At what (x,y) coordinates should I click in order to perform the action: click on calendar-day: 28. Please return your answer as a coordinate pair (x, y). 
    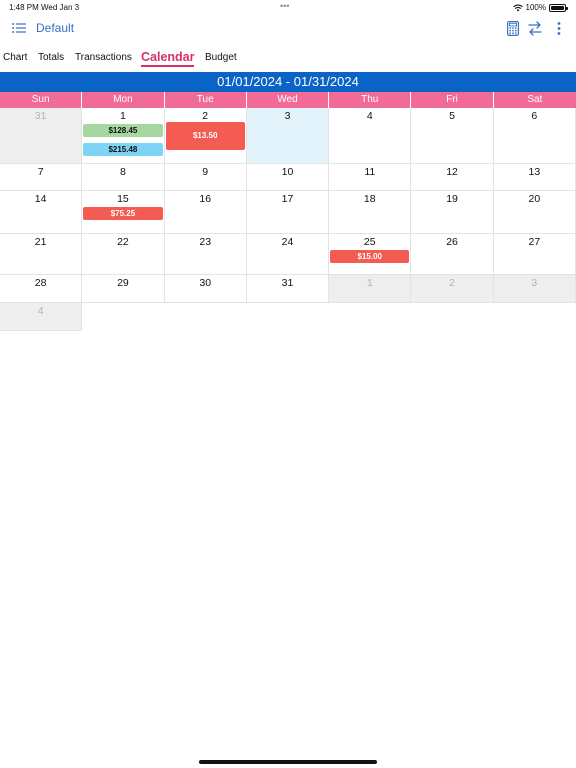
    Looking at the image, I should click on (41, 289).